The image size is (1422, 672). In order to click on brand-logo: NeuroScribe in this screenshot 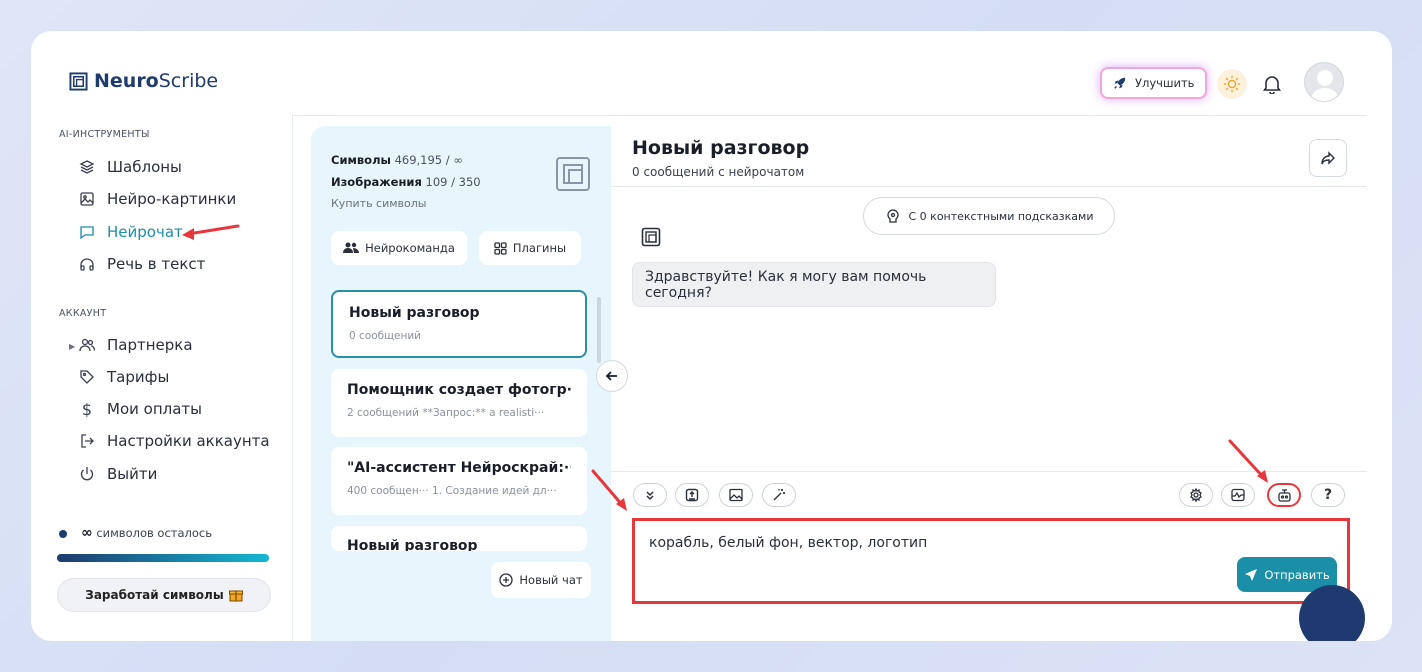, I will do `click(143, 81)`.